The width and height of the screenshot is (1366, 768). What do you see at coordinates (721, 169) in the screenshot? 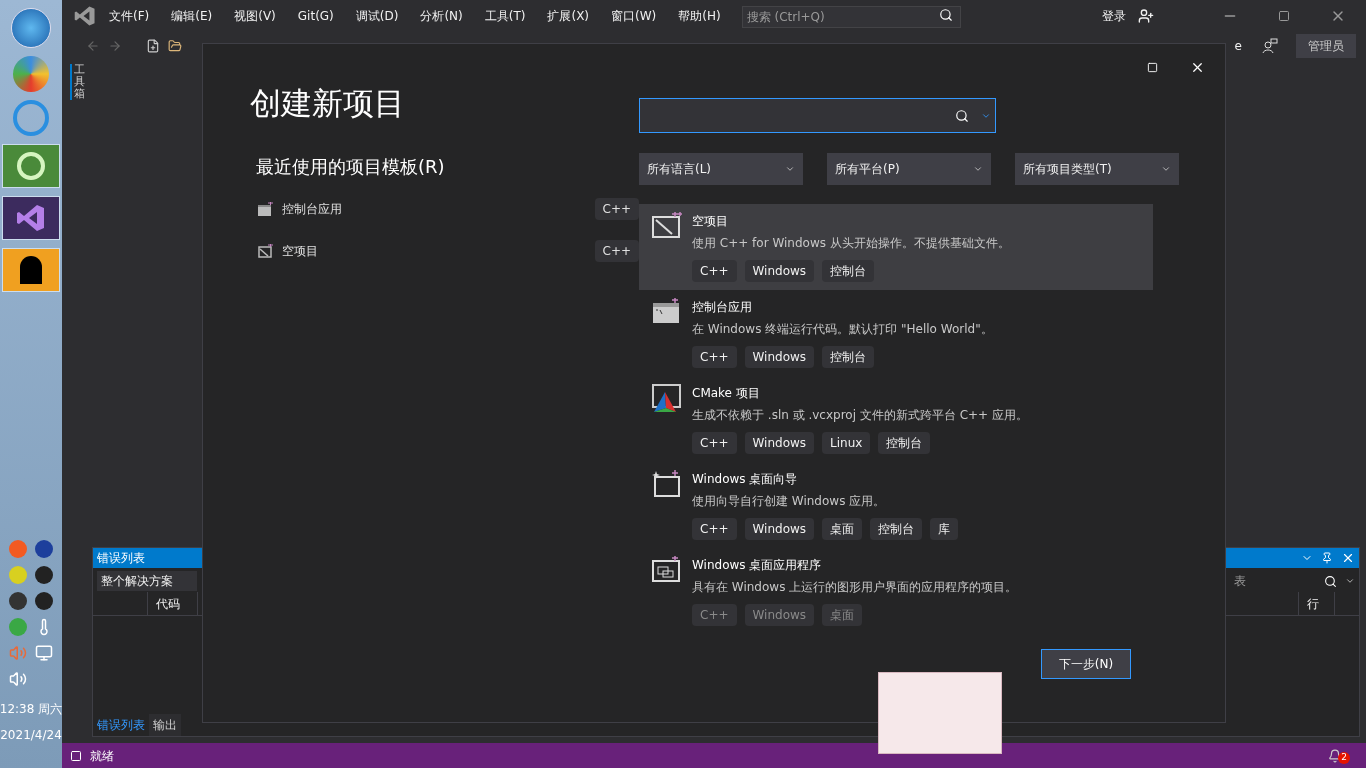
I see `filter-dropdown: 所有语言(L)` at bounding box center [721, 169].